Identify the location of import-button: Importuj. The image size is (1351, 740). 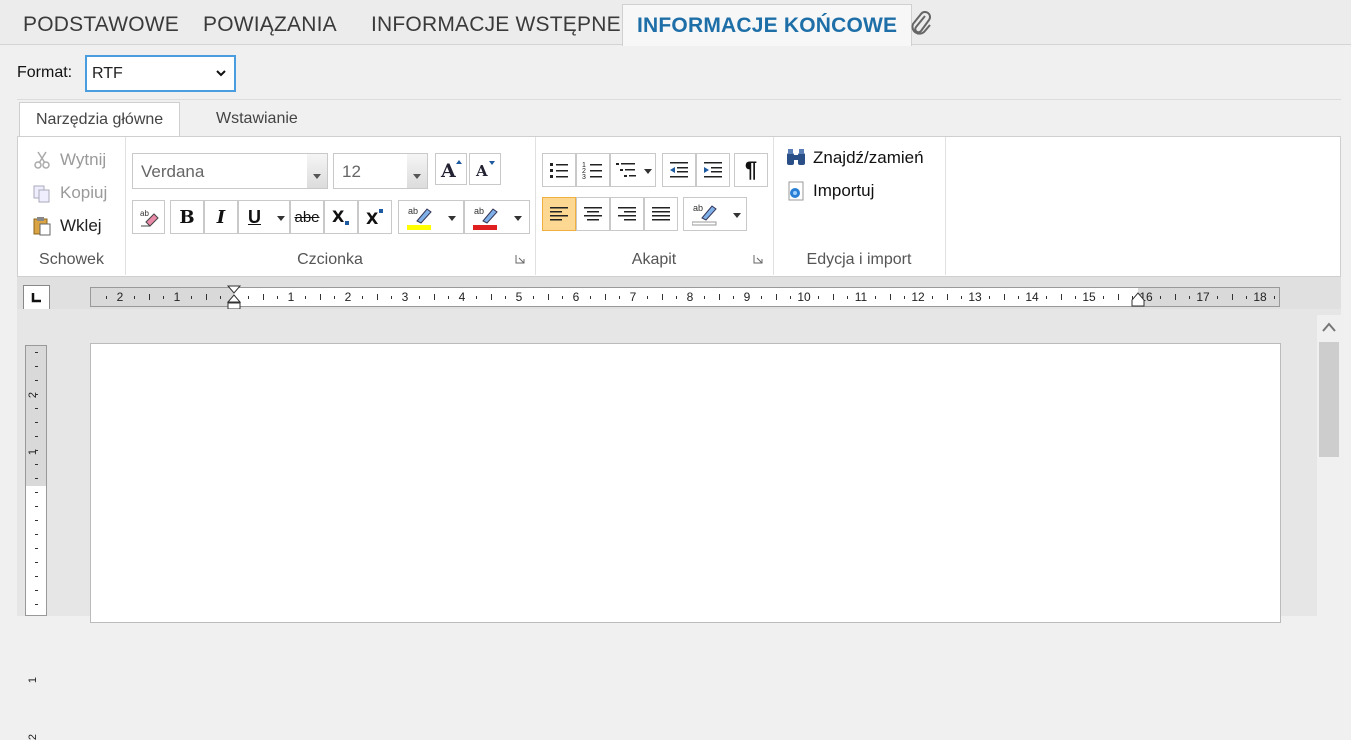
(829, 191).